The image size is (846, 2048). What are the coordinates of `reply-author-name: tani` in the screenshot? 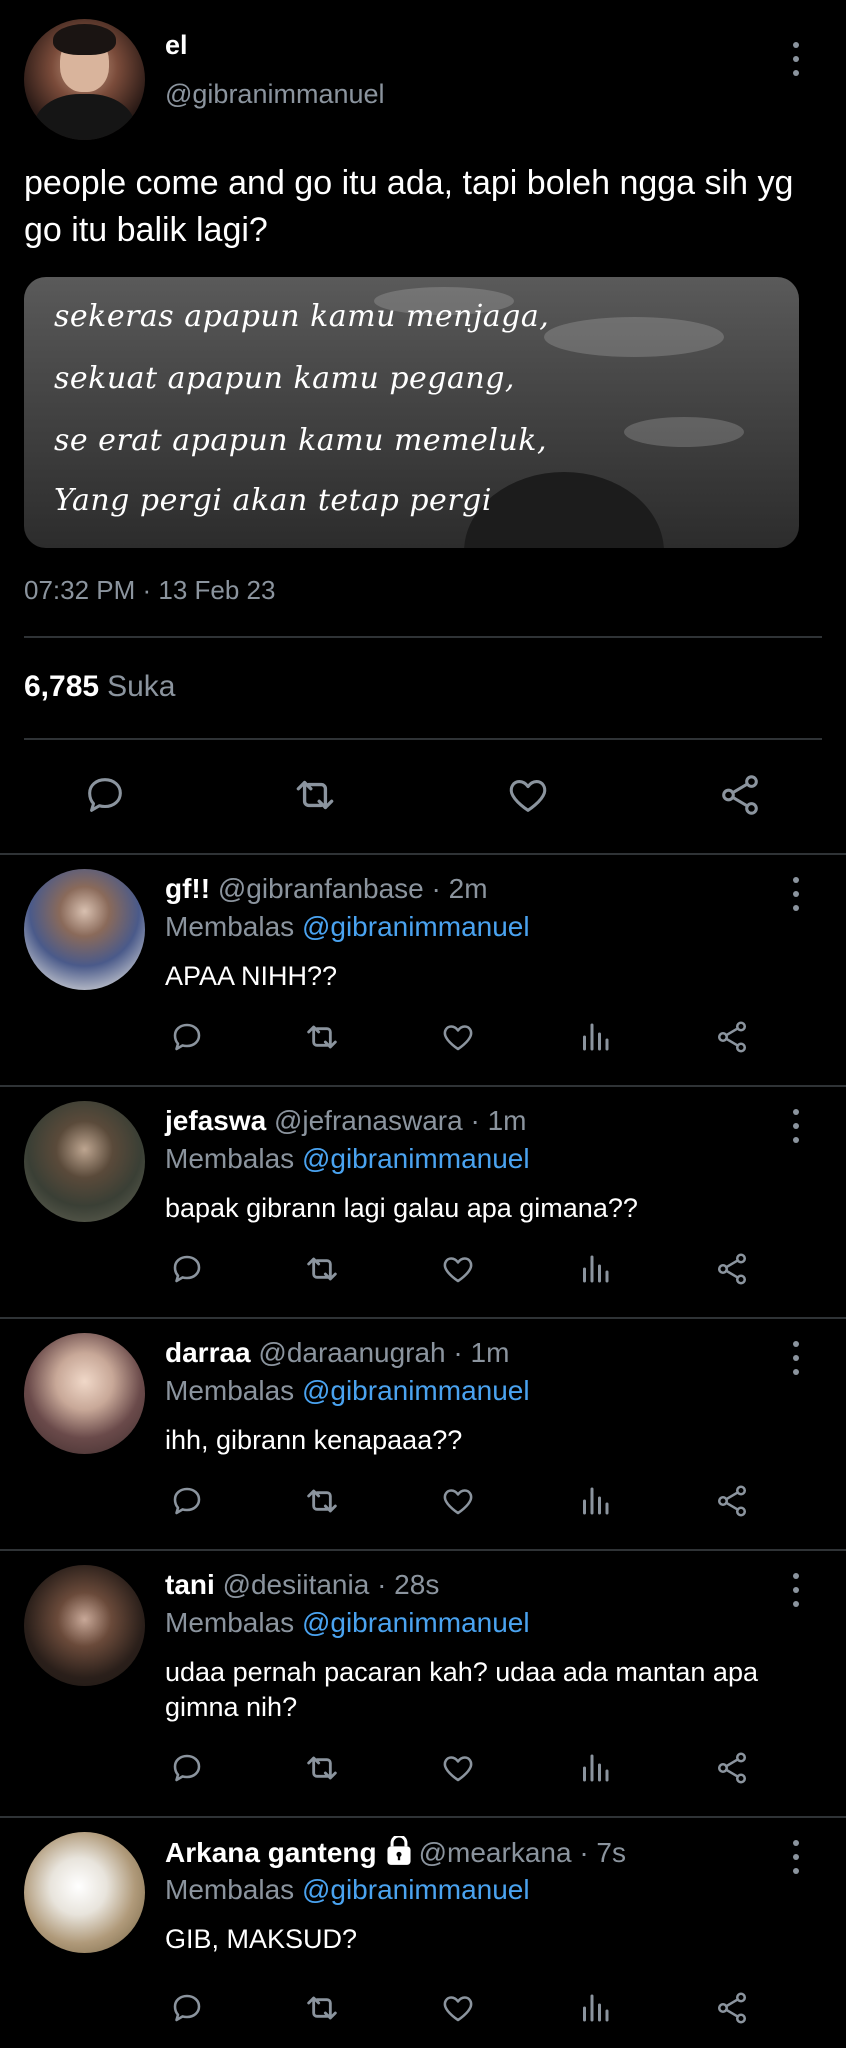 It's located at (190, 1584).